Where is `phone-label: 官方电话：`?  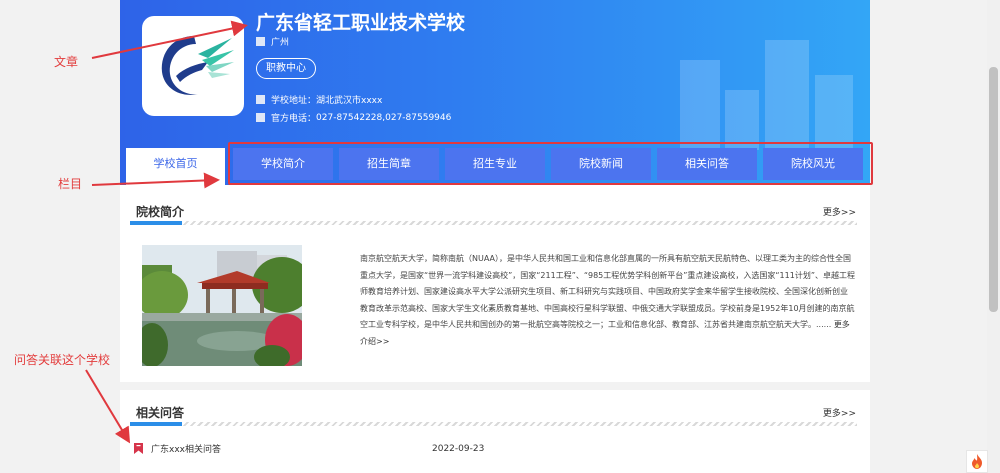 phone-label: 官方电话： is located at coordinates (294, 119).